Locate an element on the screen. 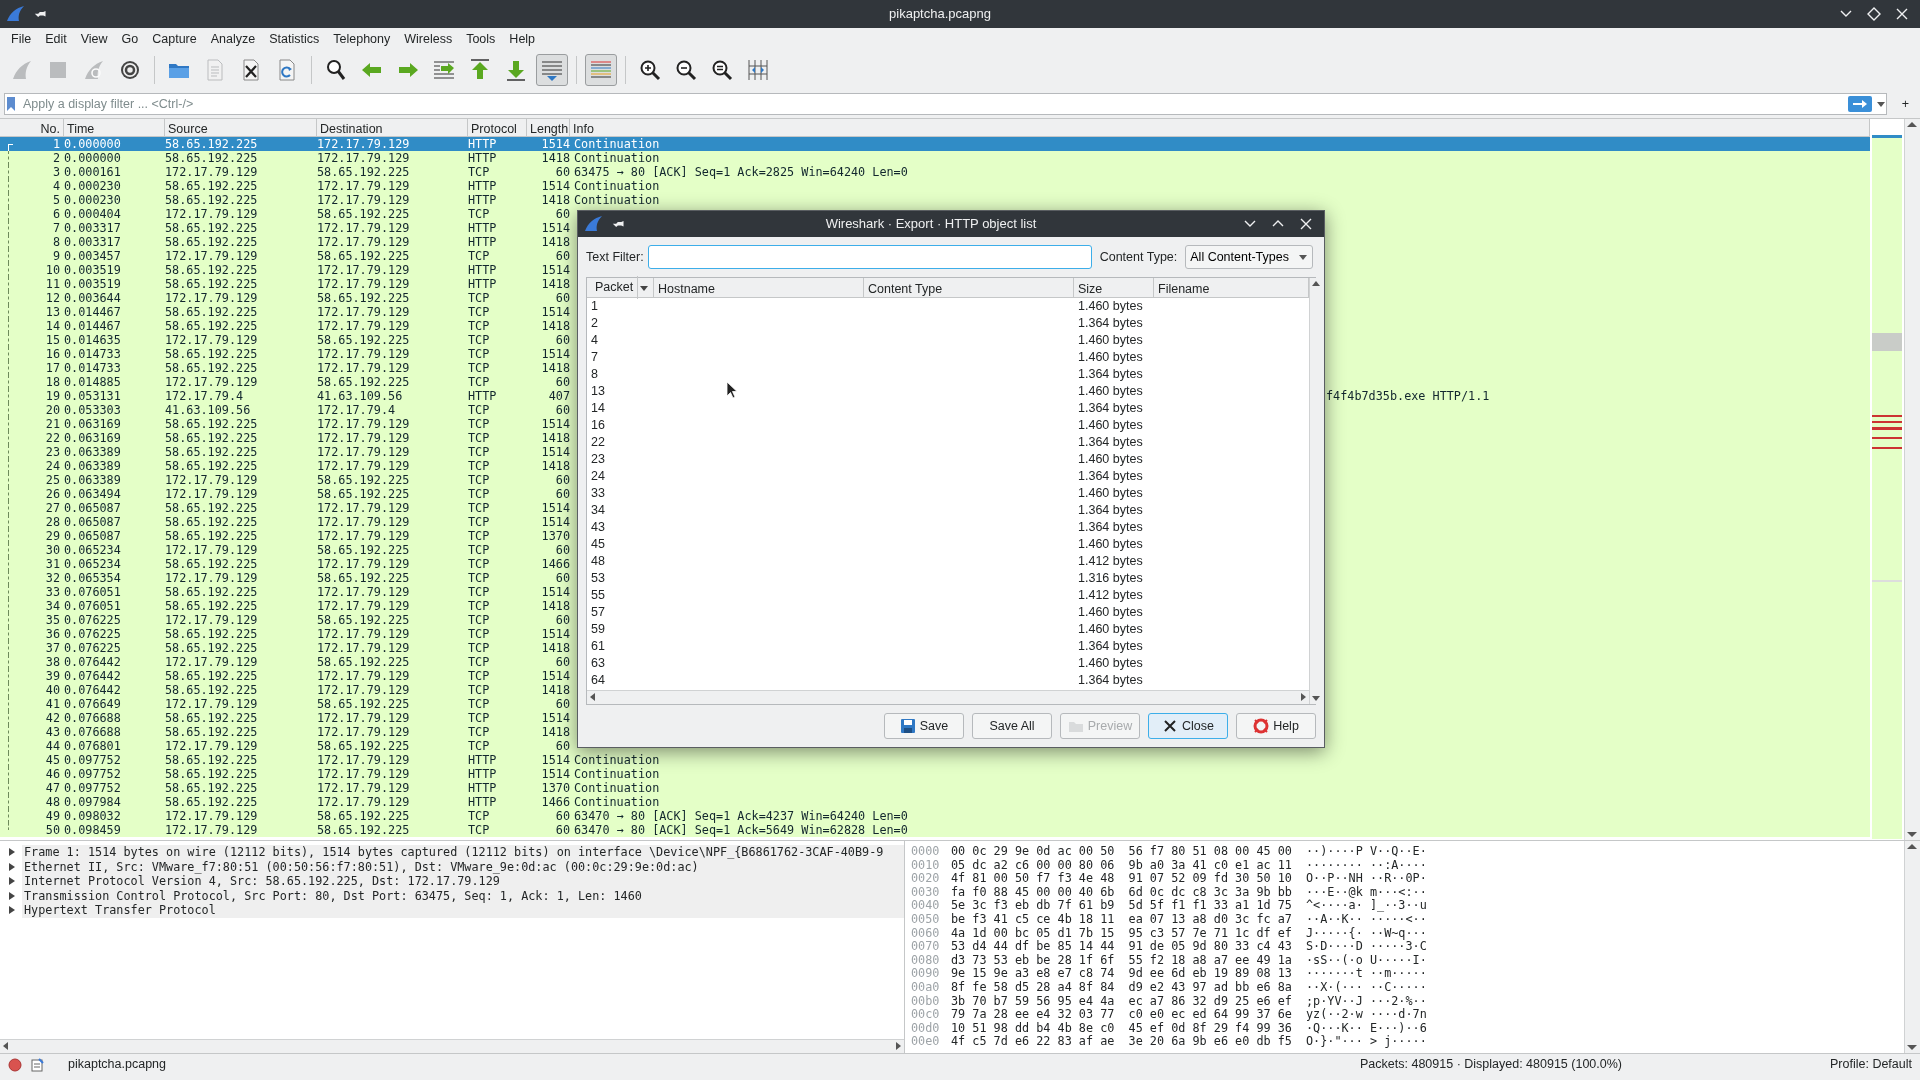 This screenshot has height=1080, width=1920. table-cell-text: 45 is located at coordinates (598, 544).